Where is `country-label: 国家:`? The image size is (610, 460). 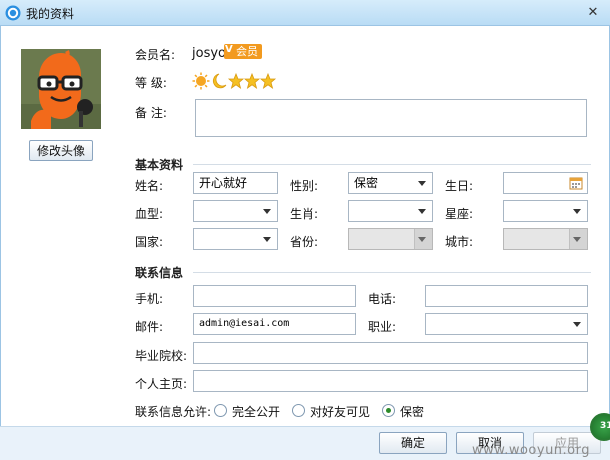
country-label: 国家: is located at coordinates (149, 242).